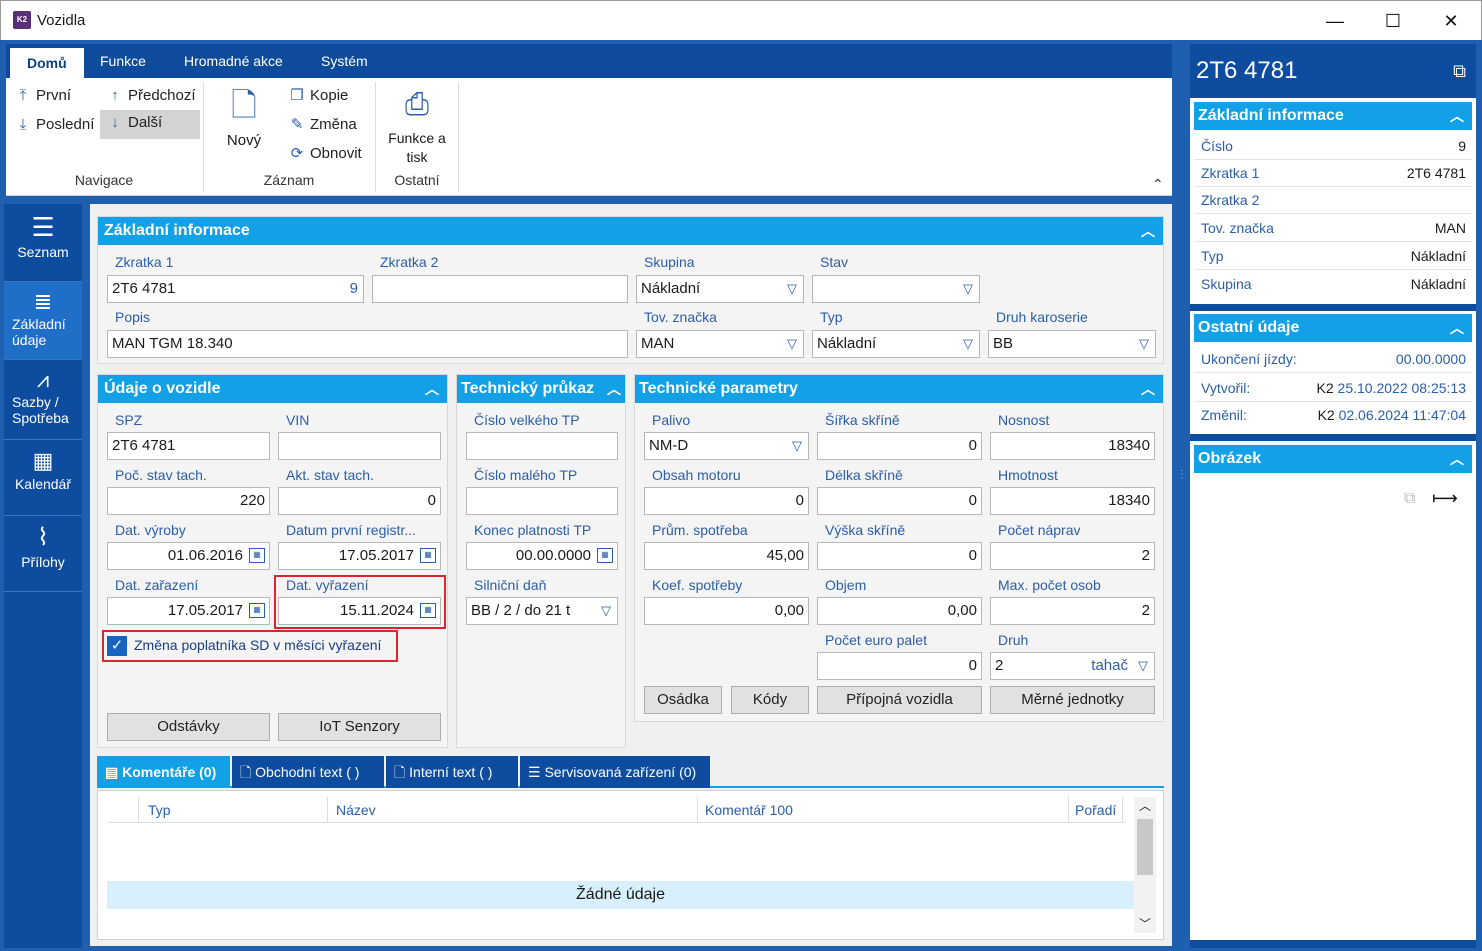  Describe the element at coordinates (720, 344) in the screenshot. I see `znacka-select: MAN ▽` at that location.